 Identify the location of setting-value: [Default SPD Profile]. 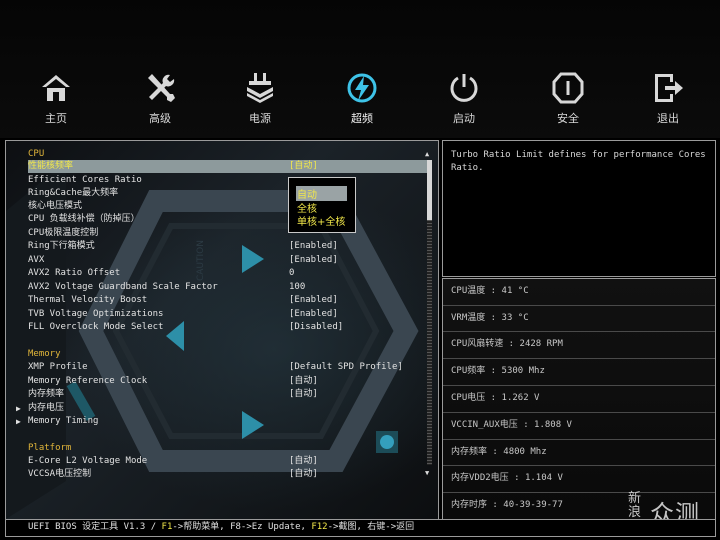
(346, 367).